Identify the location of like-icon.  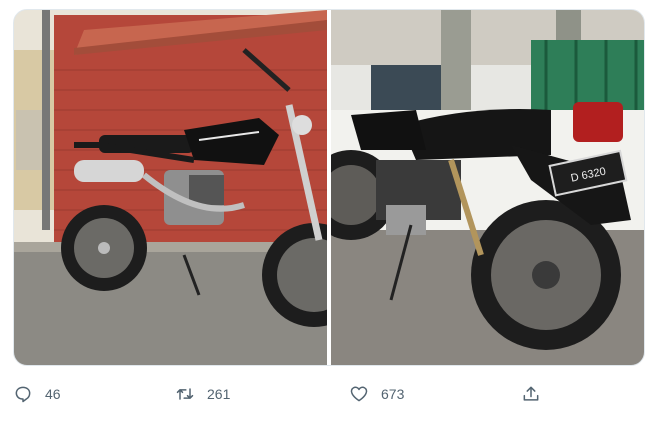
(359, 394).